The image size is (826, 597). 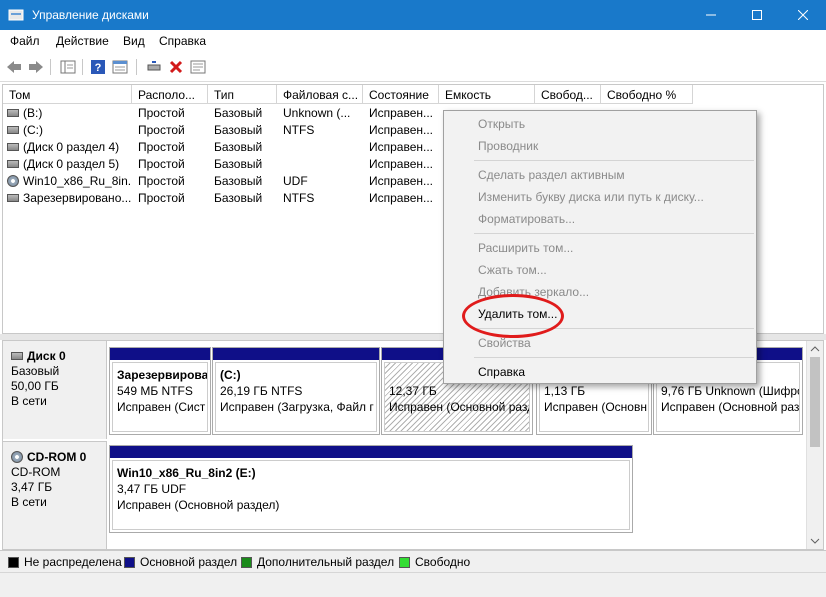 What do you see at coordinates (504, 346) in the screenshot?
I see `menu-item-properties: Свойства` at bounding box center [504, 346].